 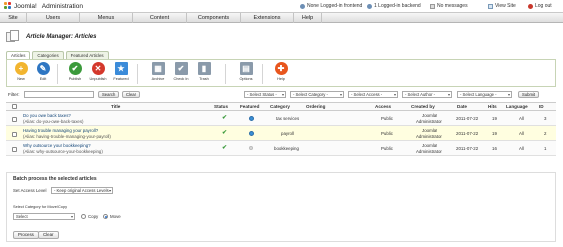 What do you see at coordinates (26, 235) in the screenshot?
I see `process-button: Process` at bounding box center [26, 235].